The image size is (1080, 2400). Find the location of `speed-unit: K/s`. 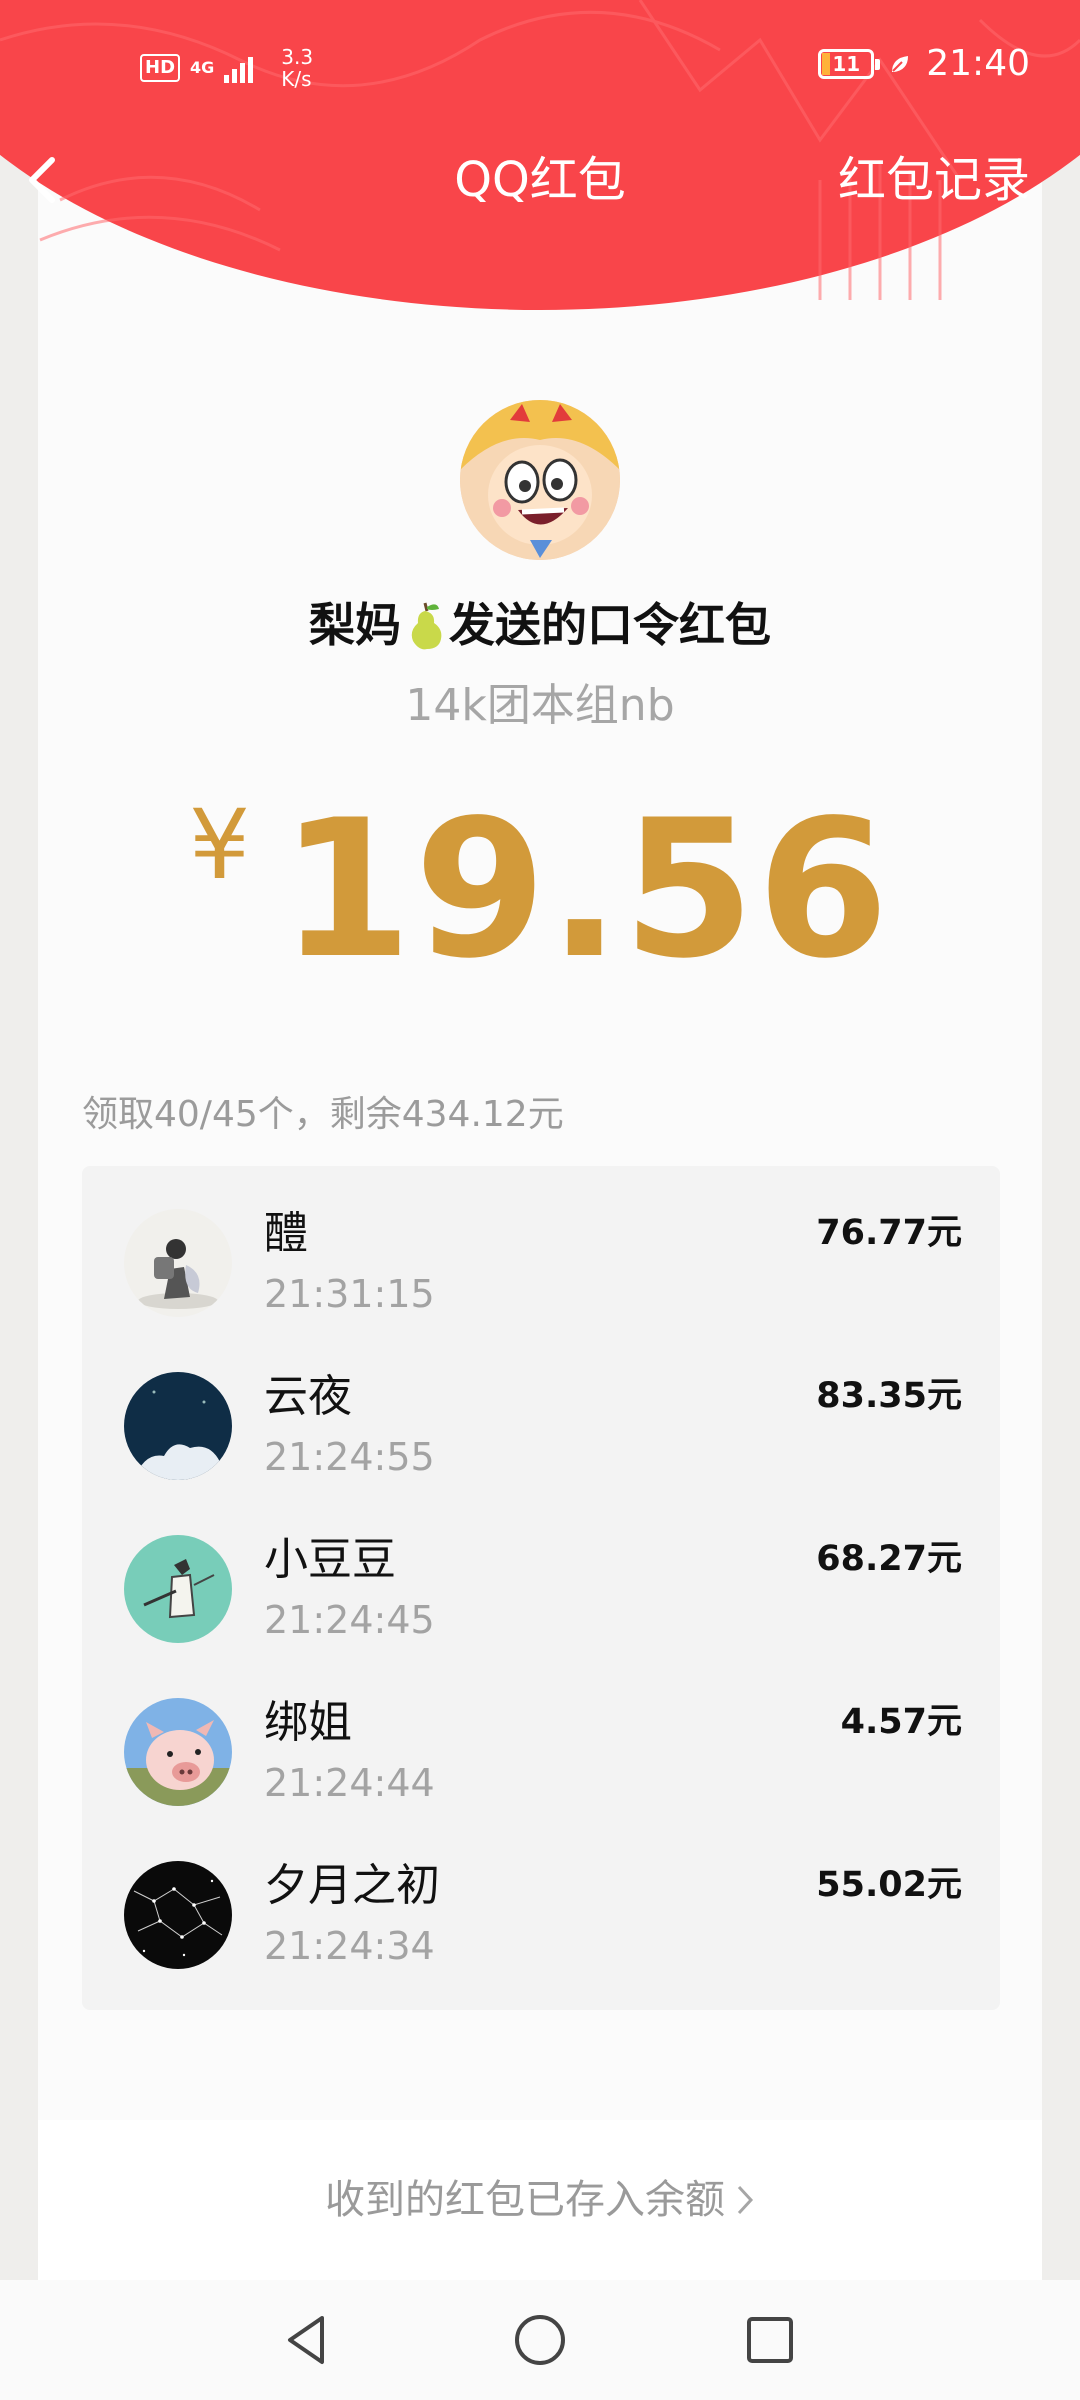

speed-unit: K/s is located at coordinates (296, 79).